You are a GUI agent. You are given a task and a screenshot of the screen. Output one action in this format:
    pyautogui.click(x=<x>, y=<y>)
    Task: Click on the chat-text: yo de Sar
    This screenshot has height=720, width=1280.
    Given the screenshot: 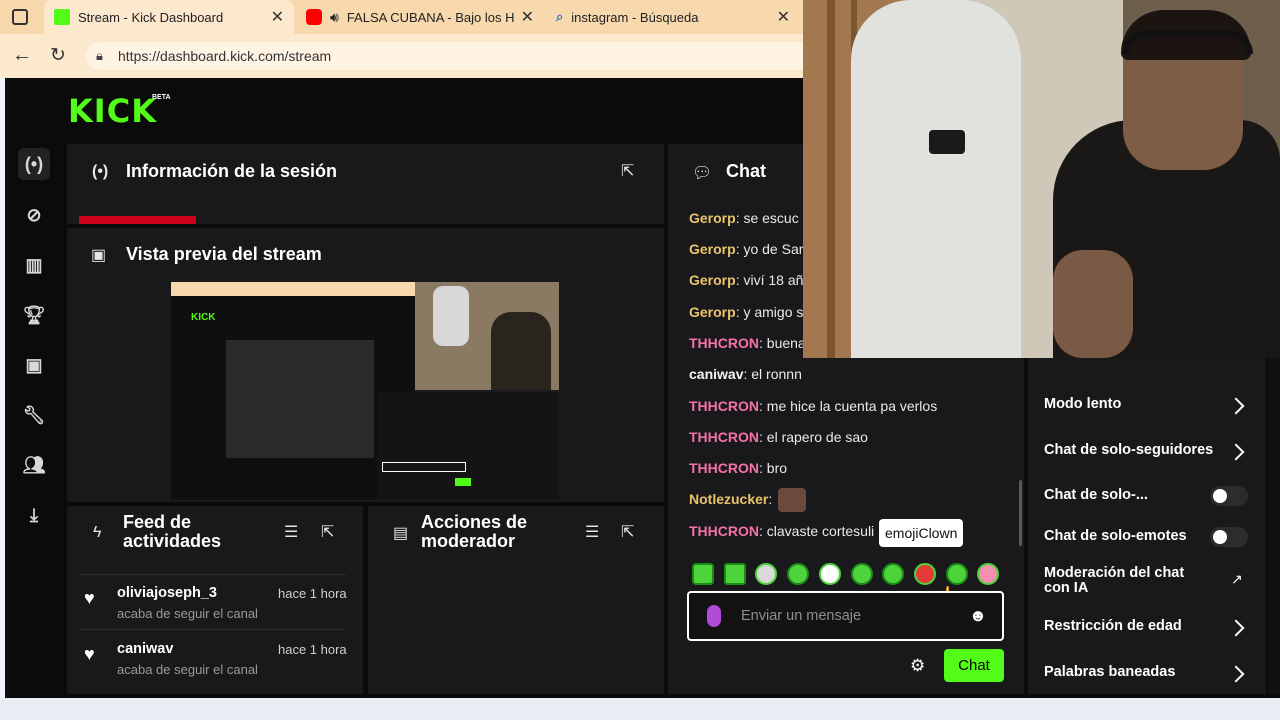 What is the action you would take?
    pyautogui.click(x=773, y=249)
    